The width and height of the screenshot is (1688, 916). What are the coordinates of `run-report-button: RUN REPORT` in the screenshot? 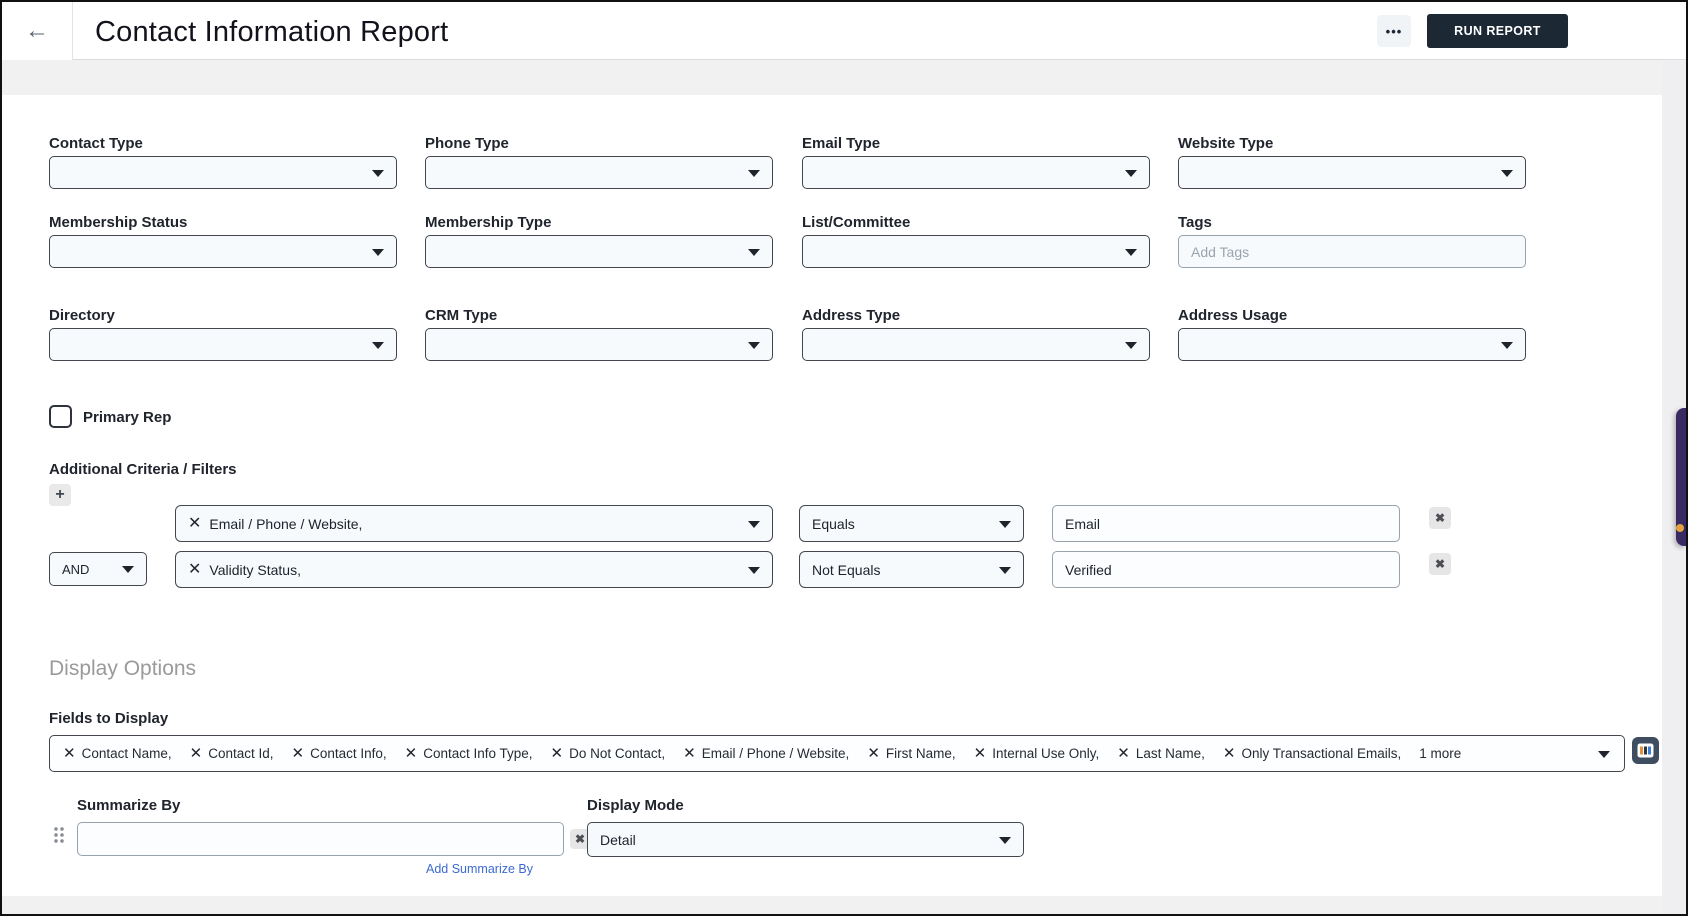 It's located at (1497, 31).